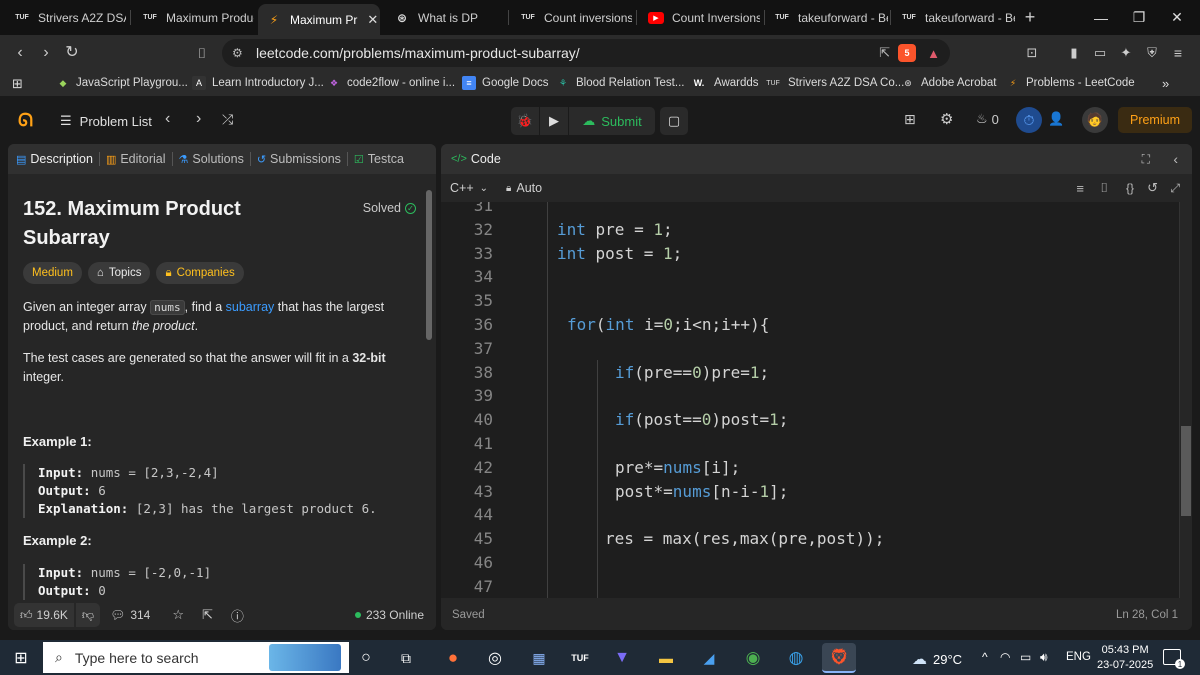 This screenshot has height=675, width=1200. I want to click on format-icon: ≡, so click(1080, 188).